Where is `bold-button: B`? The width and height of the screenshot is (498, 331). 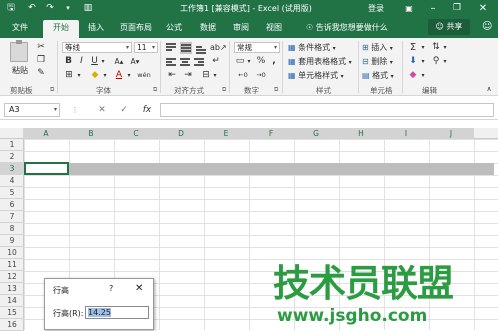 bold-button: B is located at coordinates (68, 61).